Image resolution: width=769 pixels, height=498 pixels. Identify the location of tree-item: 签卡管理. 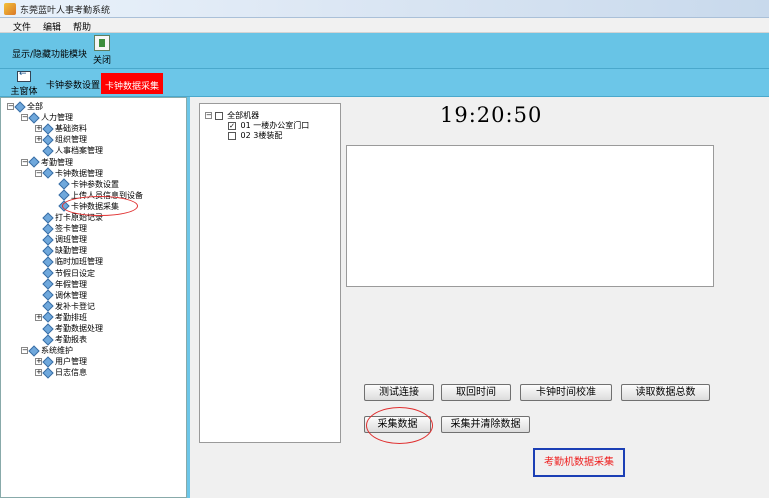
(61, 228).